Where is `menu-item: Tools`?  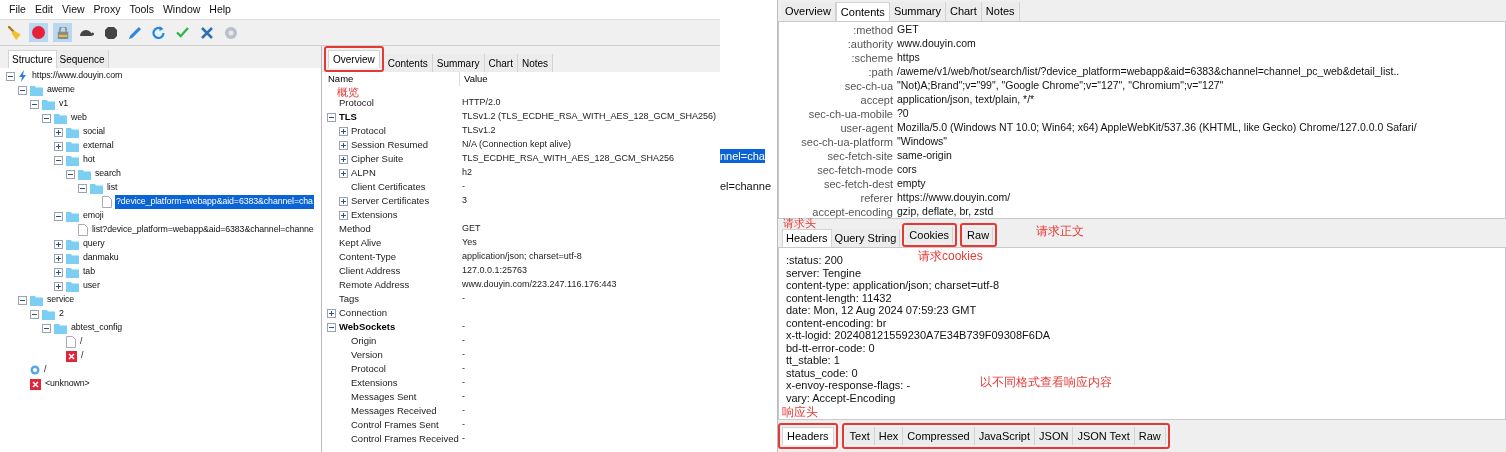 menu-item: Tools is located at coordinates (141, 9).